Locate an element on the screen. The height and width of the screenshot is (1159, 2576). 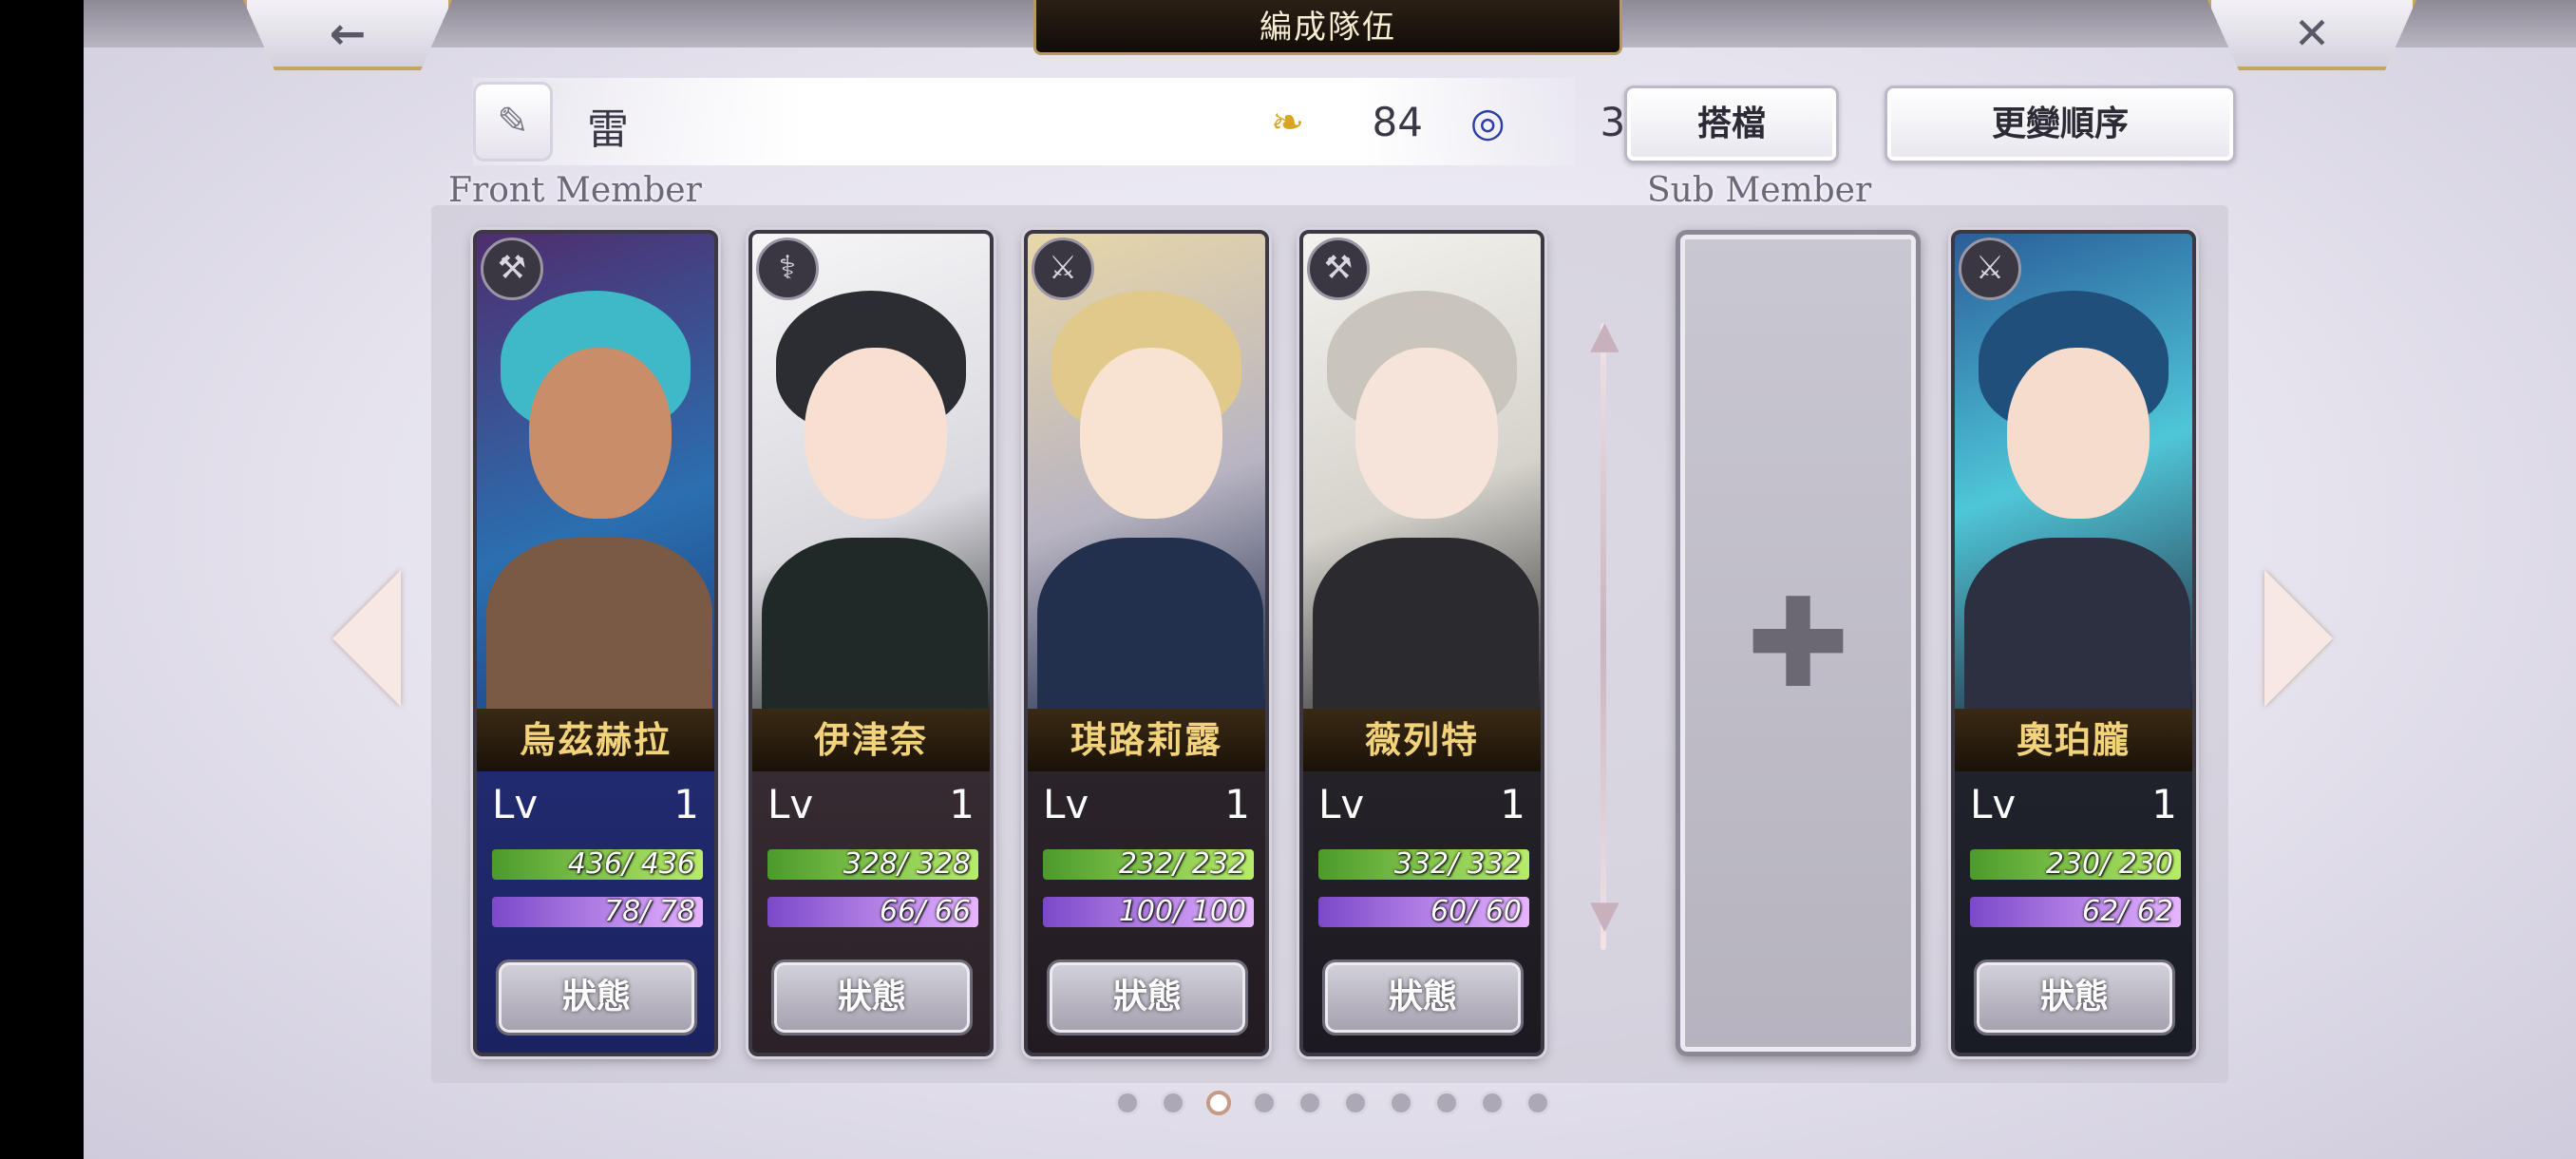
close-icon: ✕ is located at coordinates (2312, 33).